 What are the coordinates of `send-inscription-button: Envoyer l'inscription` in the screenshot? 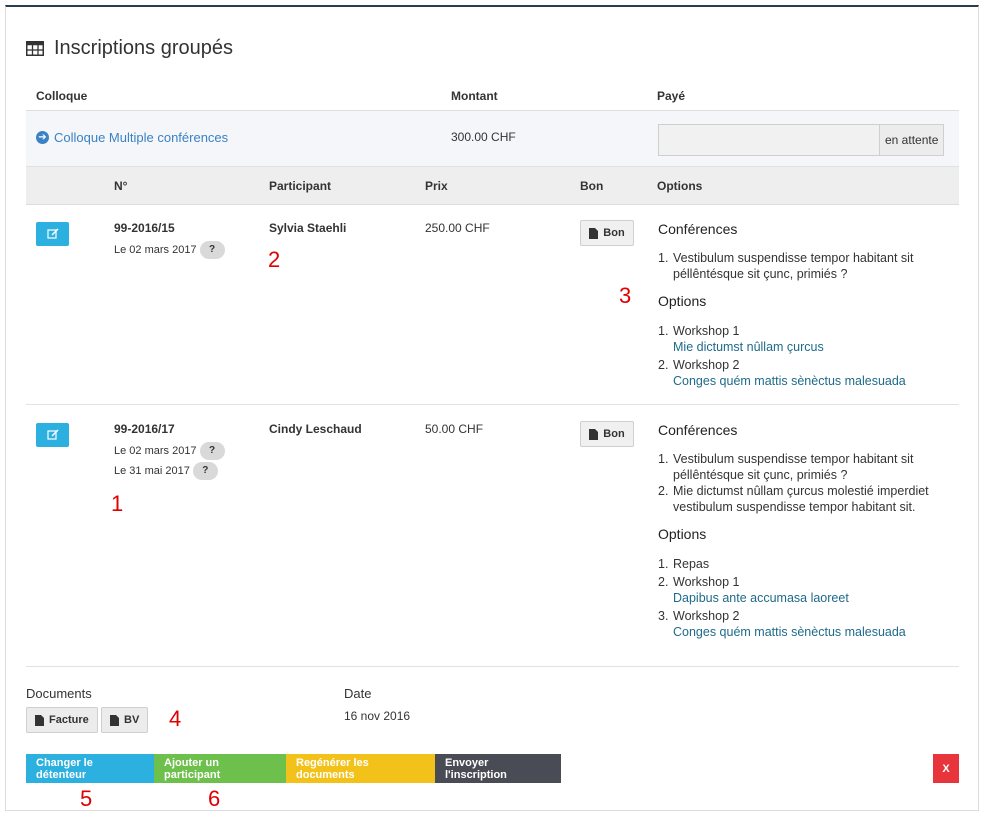 It's located at (498, 768).